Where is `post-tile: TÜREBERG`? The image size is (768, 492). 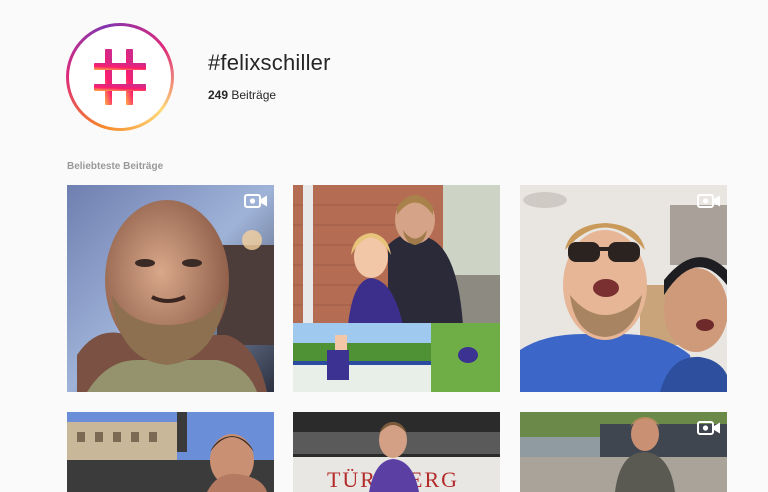 post-tile: TÜREBERG is located at coordinates (396, 452).